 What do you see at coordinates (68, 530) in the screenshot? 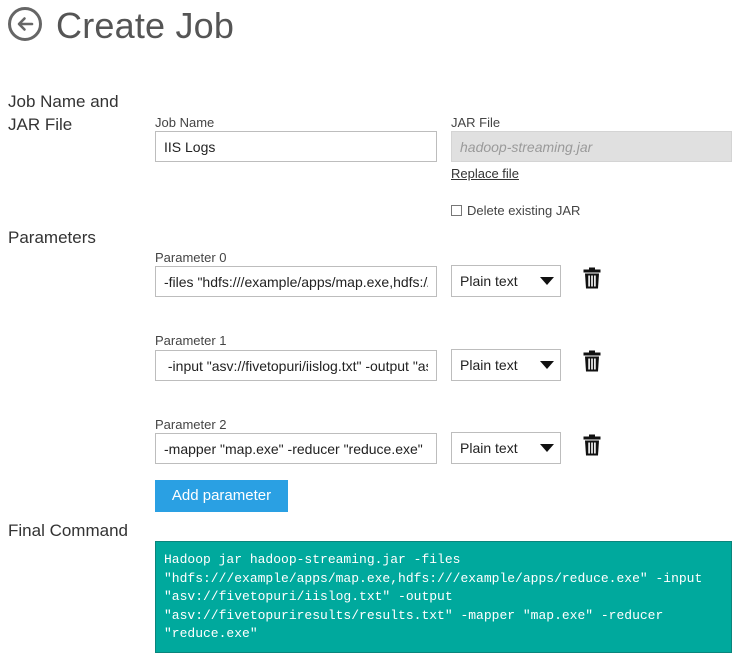
I see `section-heading-final-command: Final Command` at bounding box center [68, 530].